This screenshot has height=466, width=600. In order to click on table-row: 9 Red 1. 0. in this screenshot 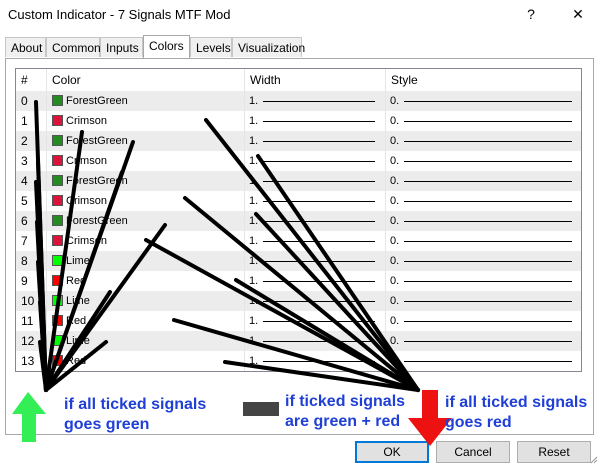, I will do `click(298, 281)`.